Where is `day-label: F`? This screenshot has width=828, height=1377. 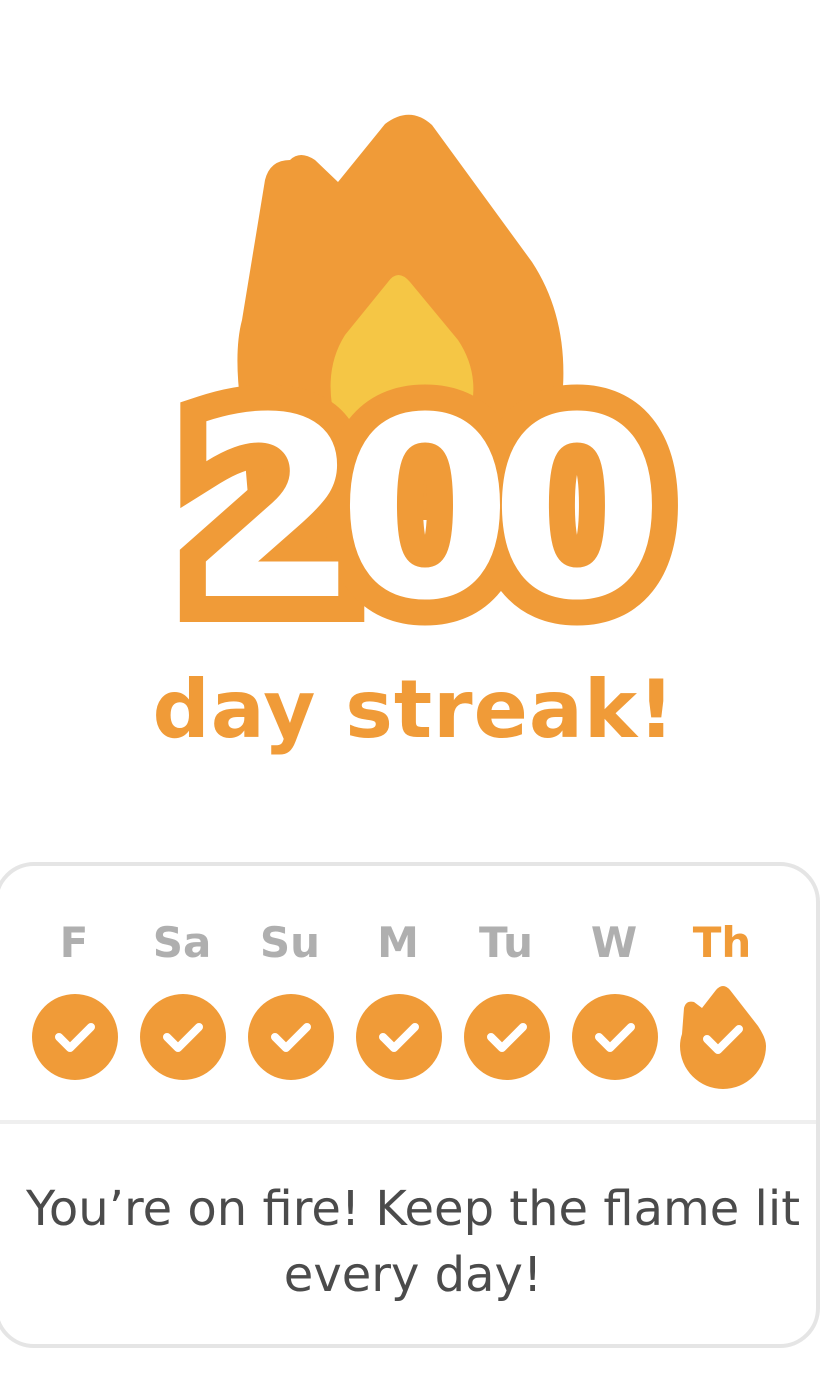
day-label: F is located at coordinates (74, 942).